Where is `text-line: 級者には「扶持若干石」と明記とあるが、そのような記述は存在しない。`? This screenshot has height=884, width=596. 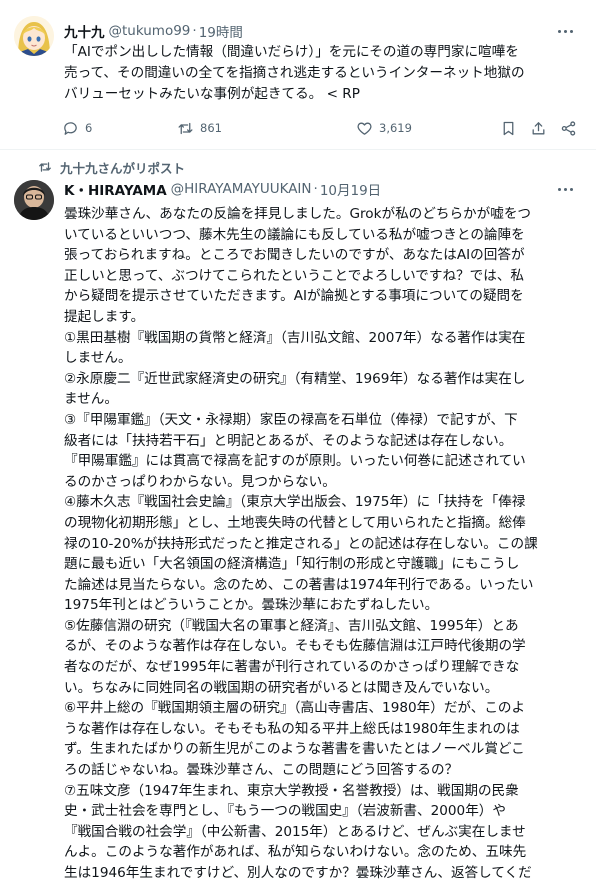
text-line: 級者には「扶持若干石」と明記とあるが、そのような記述は存在しない。 is located at coordinates (288, 440).